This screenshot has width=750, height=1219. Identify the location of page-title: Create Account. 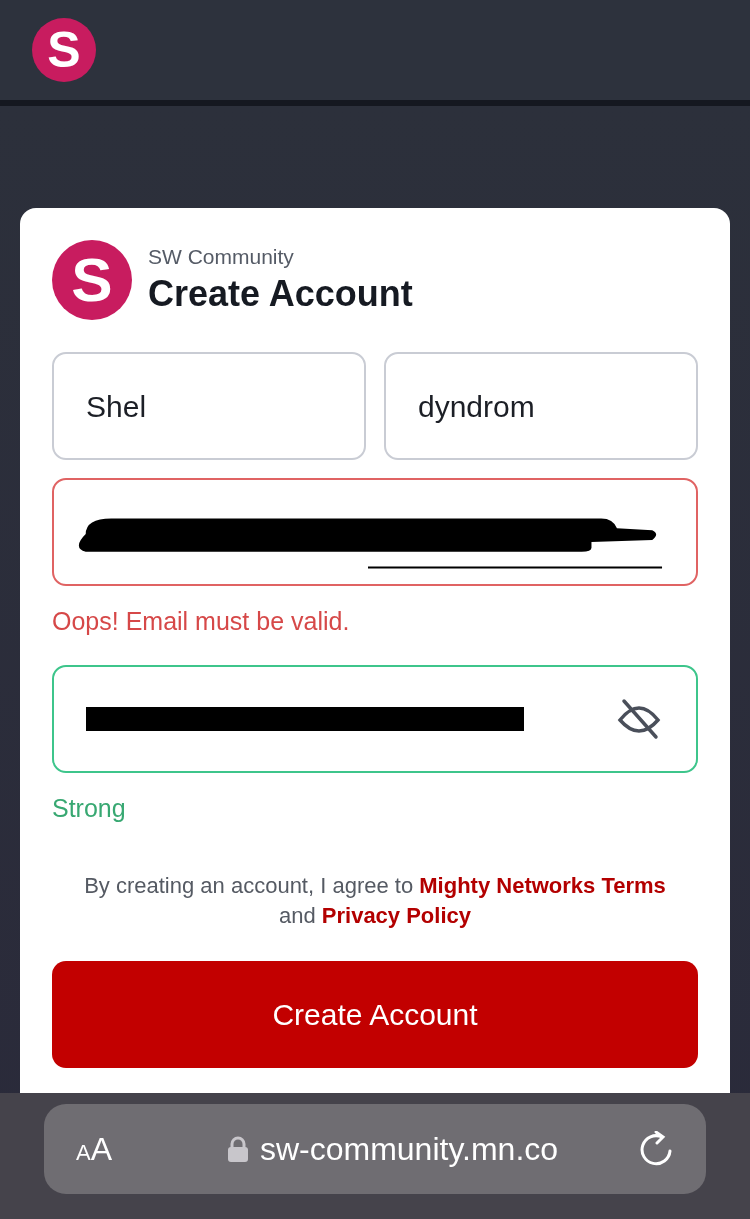
(280, 293).